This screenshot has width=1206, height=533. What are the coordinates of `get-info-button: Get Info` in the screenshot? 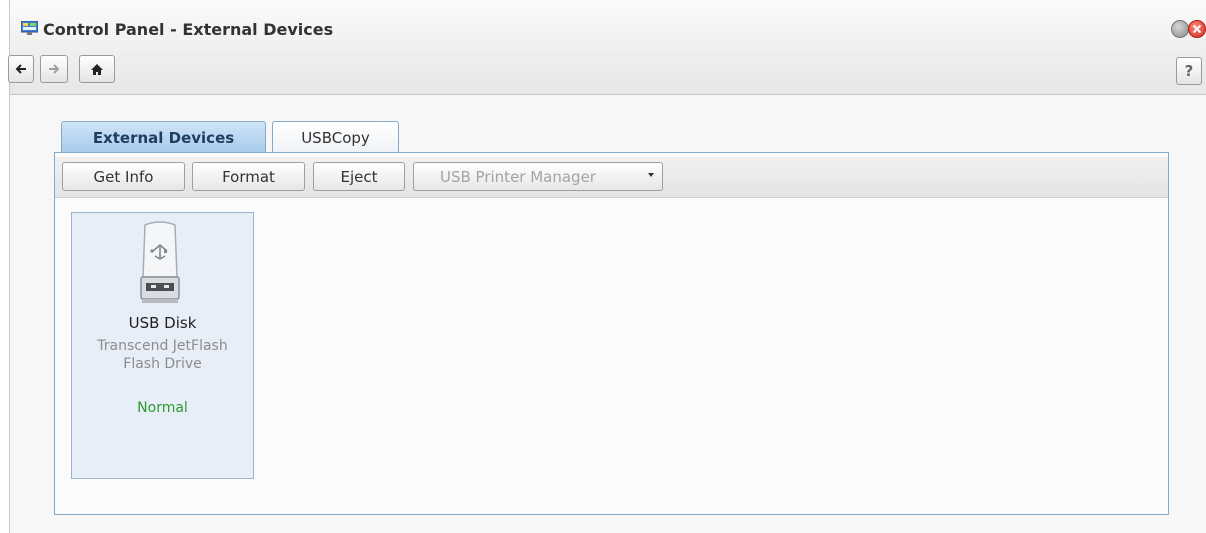 It's located at (123, 176).